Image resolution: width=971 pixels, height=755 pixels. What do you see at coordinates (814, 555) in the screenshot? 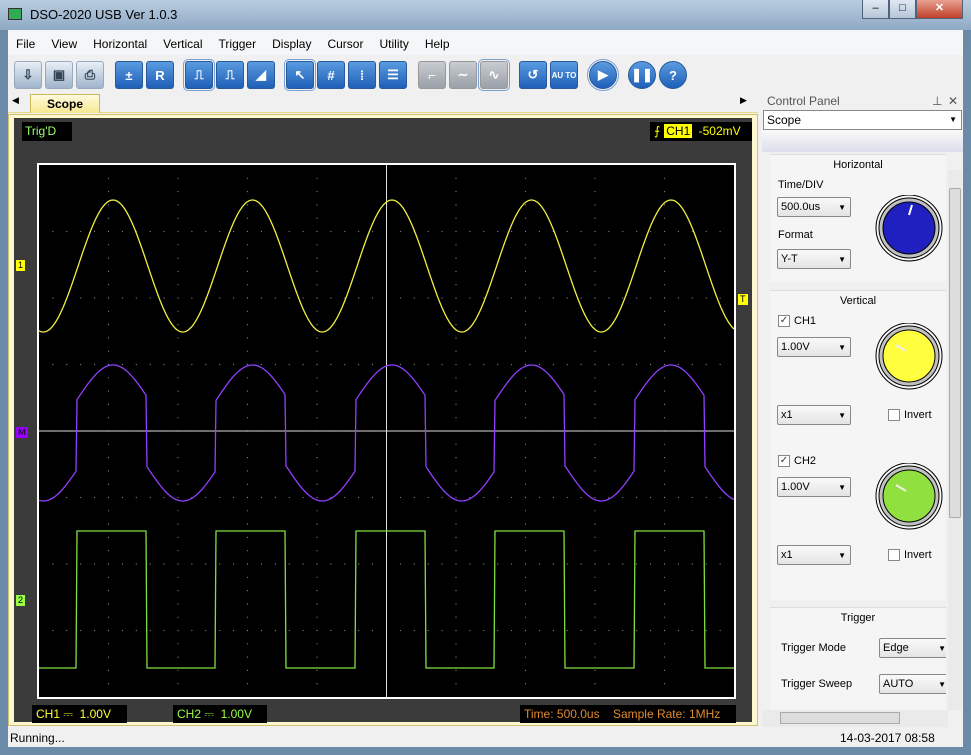
I see `ch2-probe-select: x1 ▼` at bounding box center [814, 555].